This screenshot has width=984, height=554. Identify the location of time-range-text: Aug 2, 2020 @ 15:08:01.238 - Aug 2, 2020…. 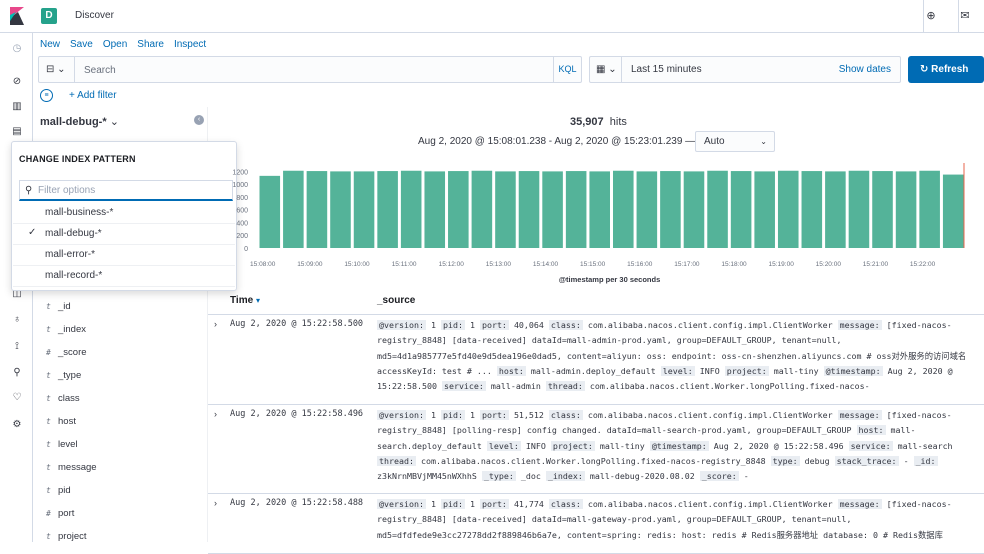
(557, 141).